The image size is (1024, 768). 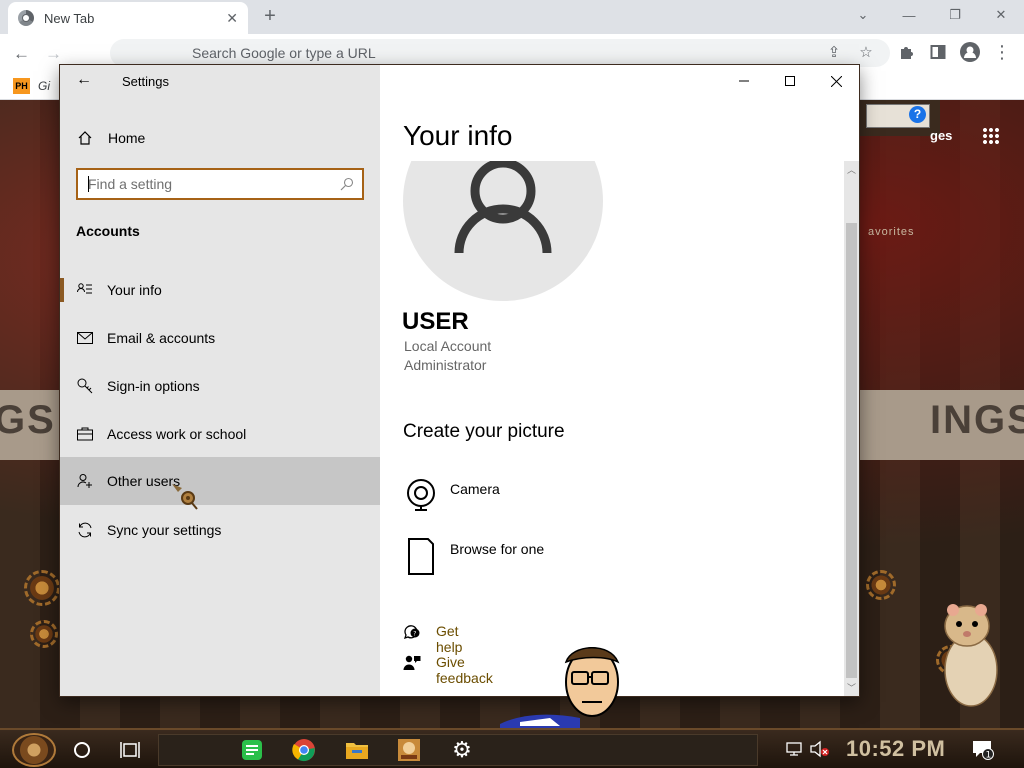 What do you see at coordinates (512, 17) in the screenshot?
I see `browser-tab-strip: New Tab ✕ + ⌄ — ❐ ✕` at bounding box center [512, 17].